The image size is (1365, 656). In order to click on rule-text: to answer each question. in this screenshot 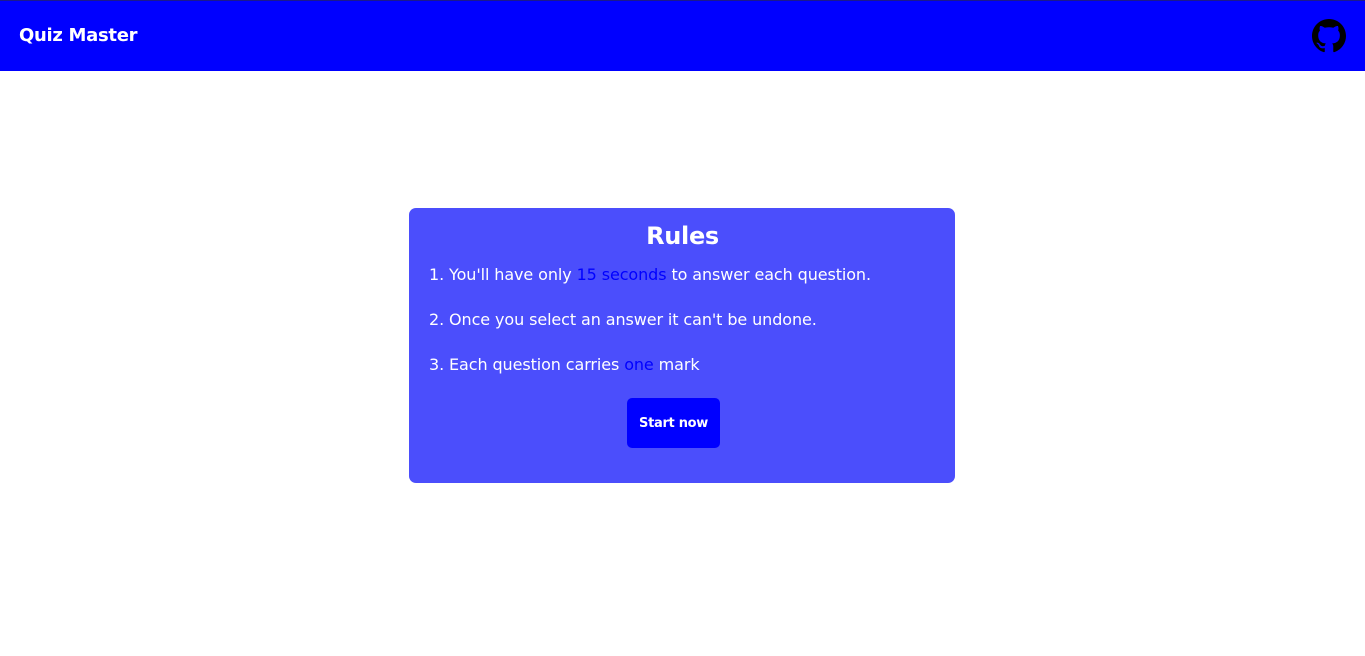, I will do `click(768, 274)`.